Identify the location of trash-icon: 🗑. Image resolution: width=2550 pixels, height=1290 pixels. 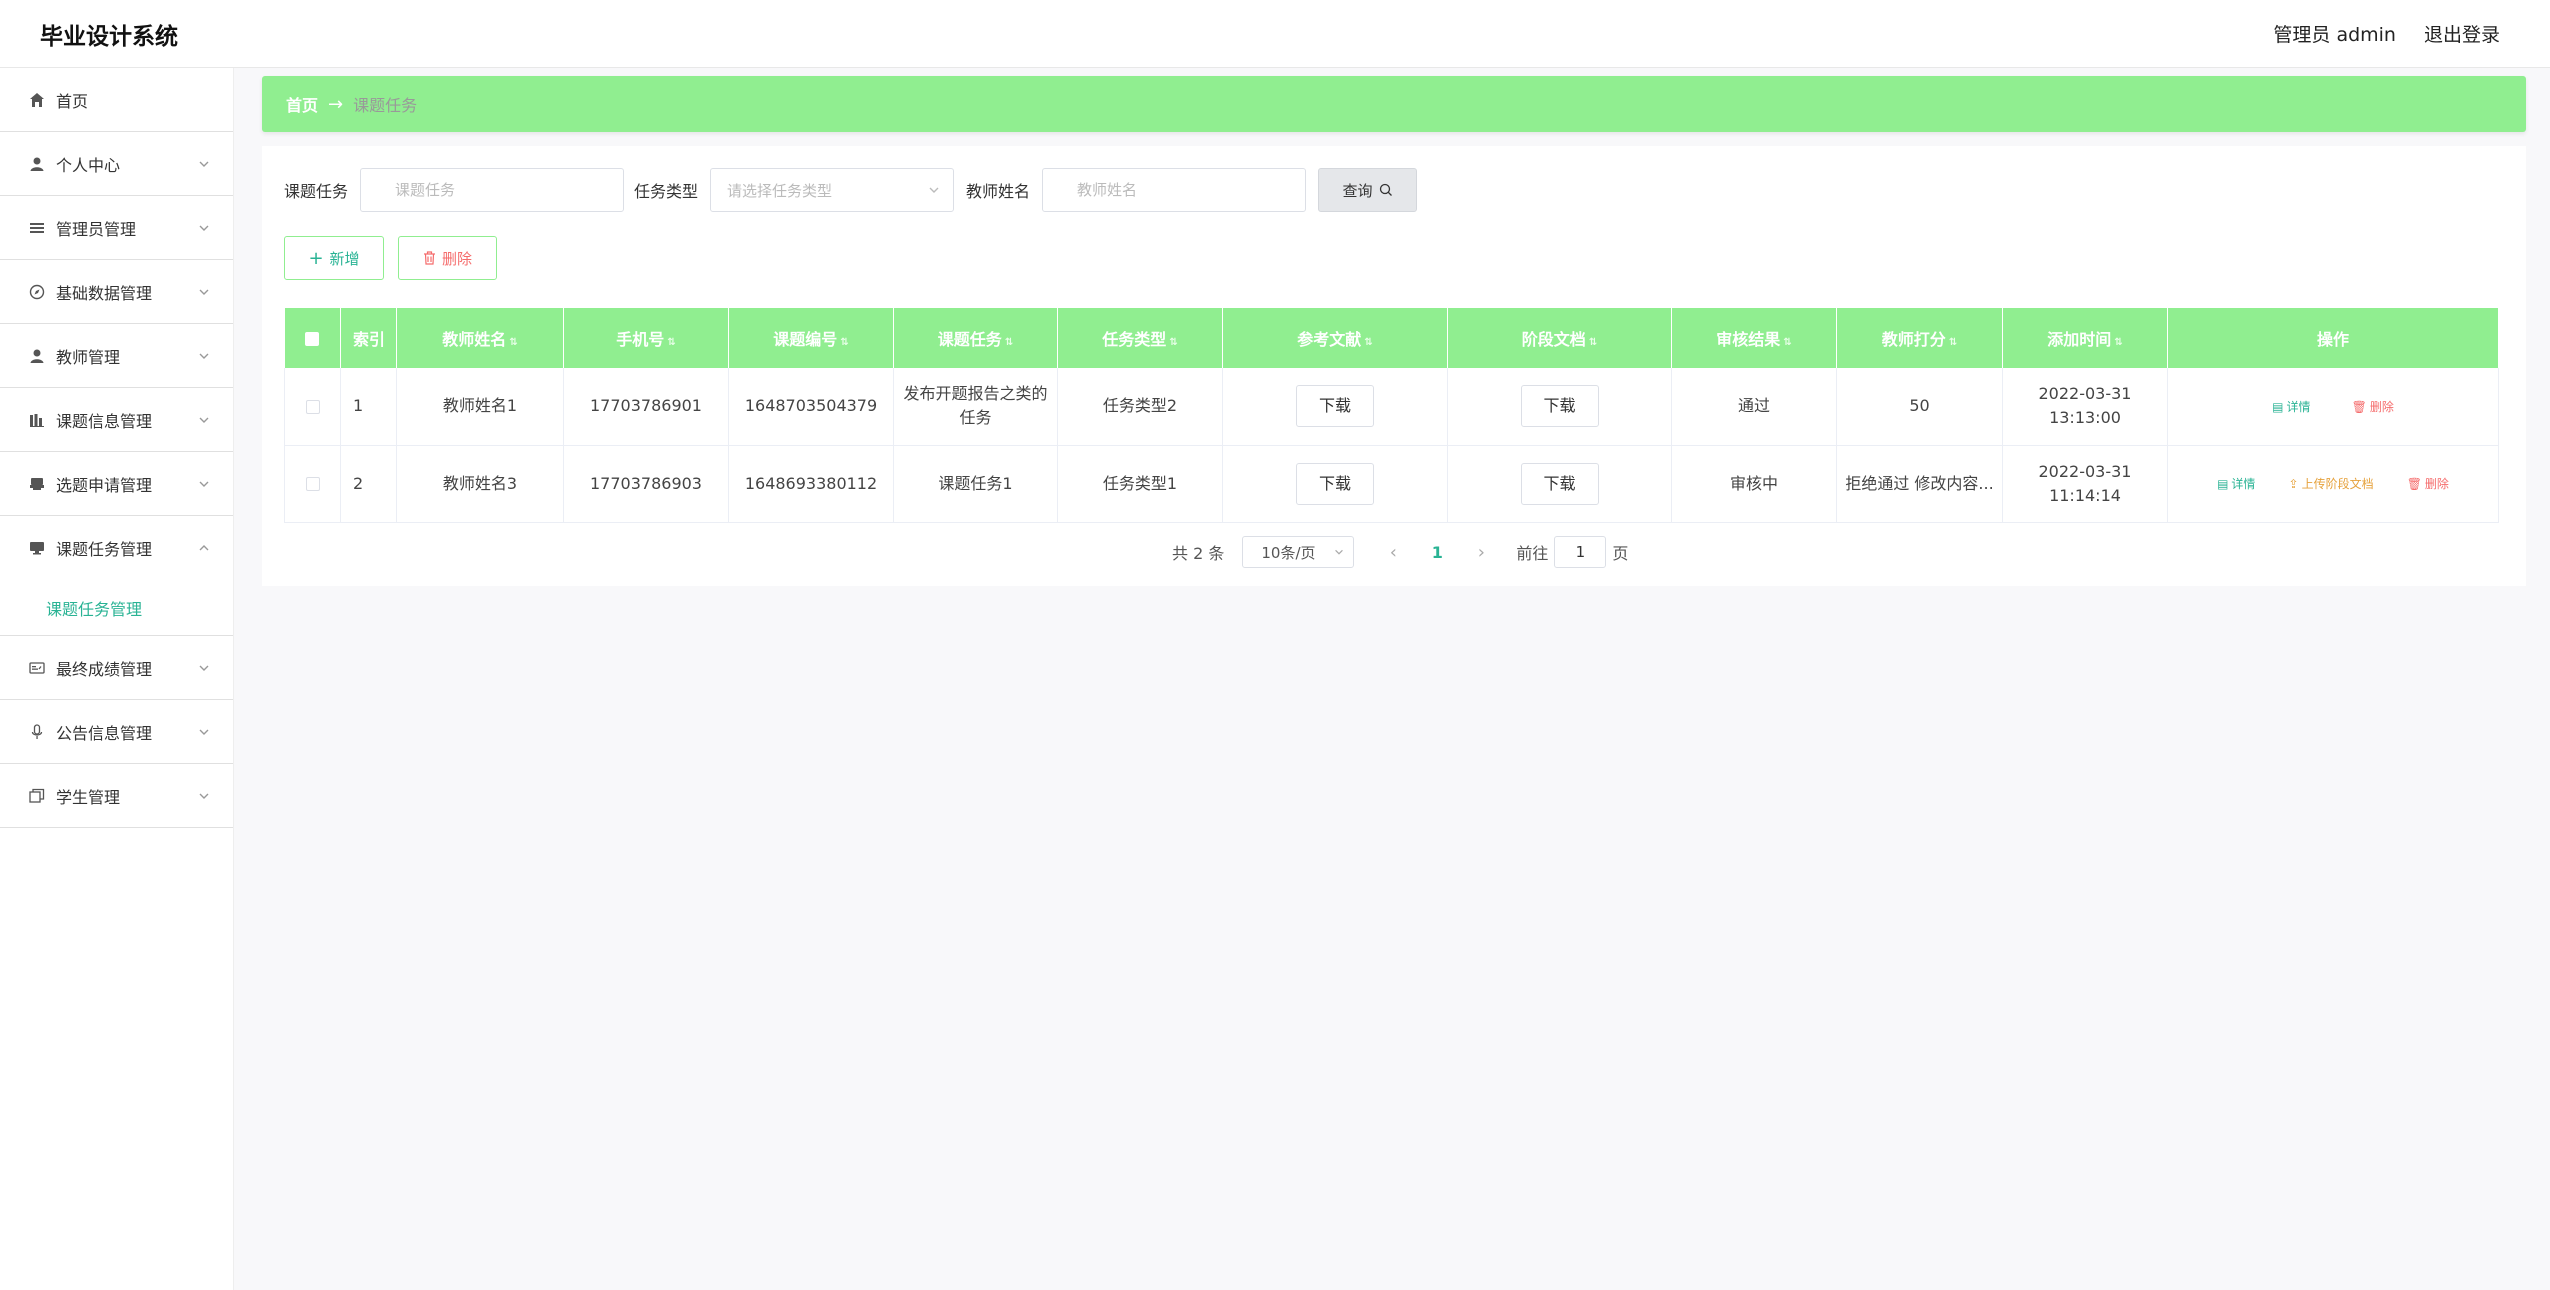
(2359, 406).